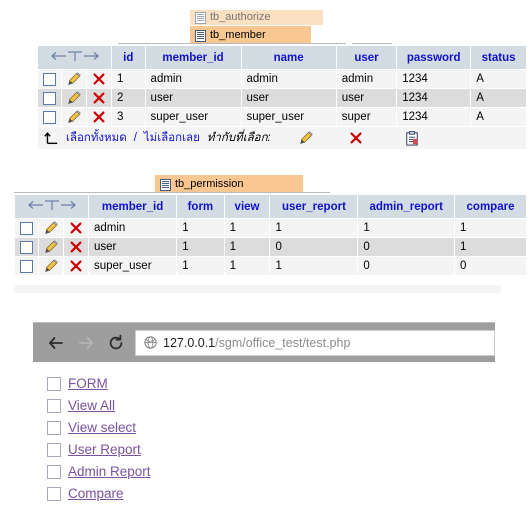  What do you see at coordinates (256, 343) in the screenshot?
I see `url-text: 127.0.0.1/sgm/office_test/test.php` at bounding box center [256, 343].